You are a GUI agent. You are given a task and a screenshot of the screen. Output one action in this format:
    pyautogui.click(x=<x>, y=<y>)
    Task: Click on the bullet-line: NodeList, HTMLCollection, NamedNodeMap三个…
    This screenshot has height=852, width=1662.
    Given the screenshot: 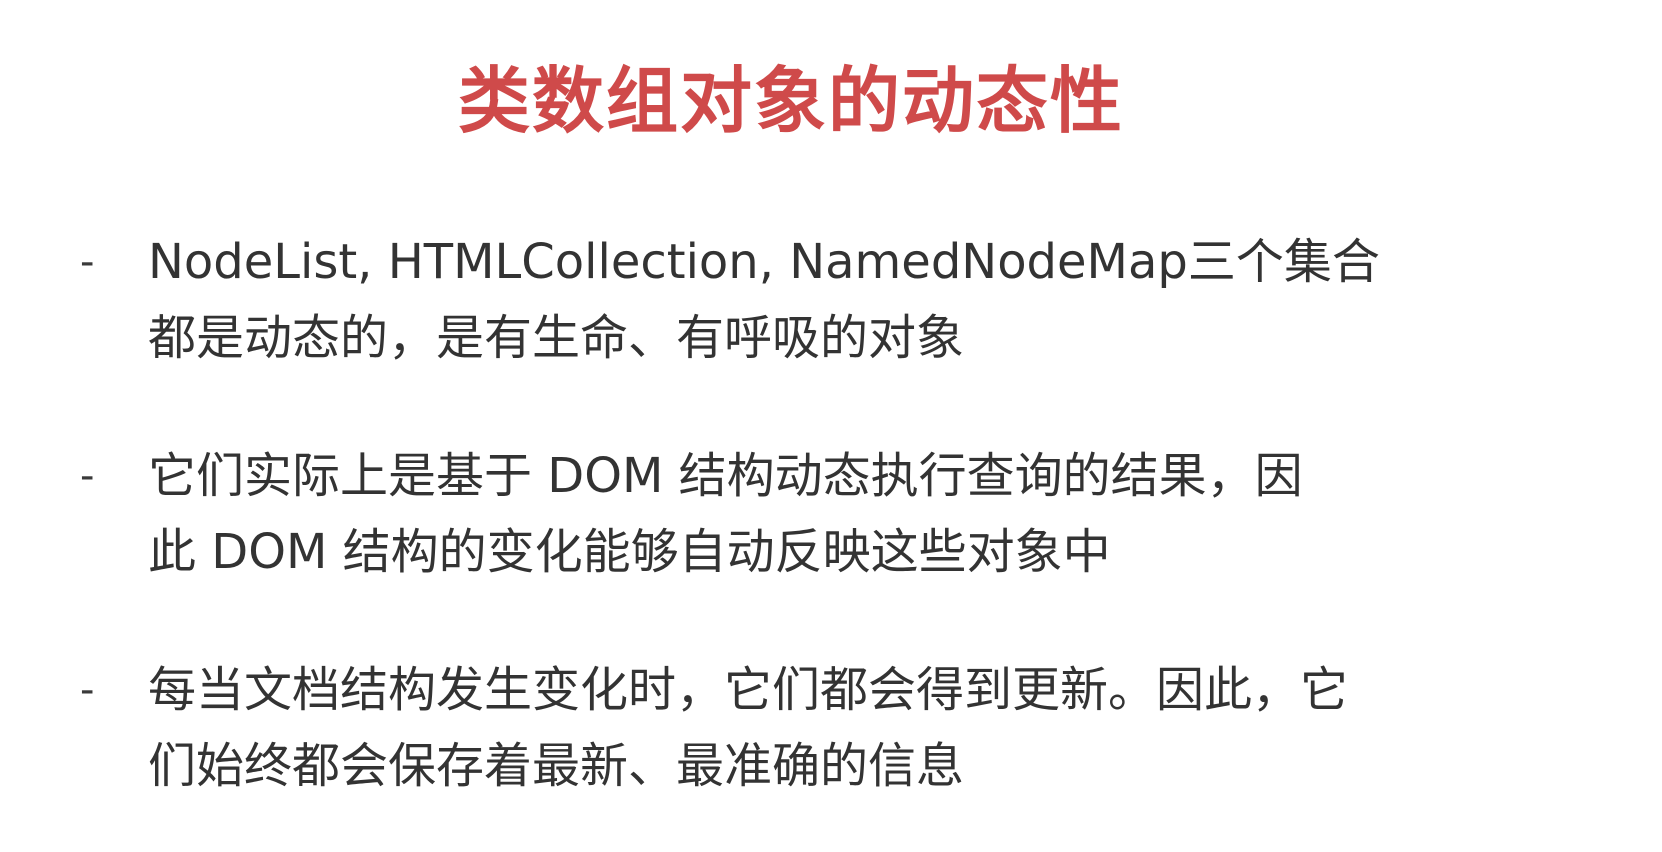 What is the action you would take?
    pyautogui.click(x=764, y=262)
    